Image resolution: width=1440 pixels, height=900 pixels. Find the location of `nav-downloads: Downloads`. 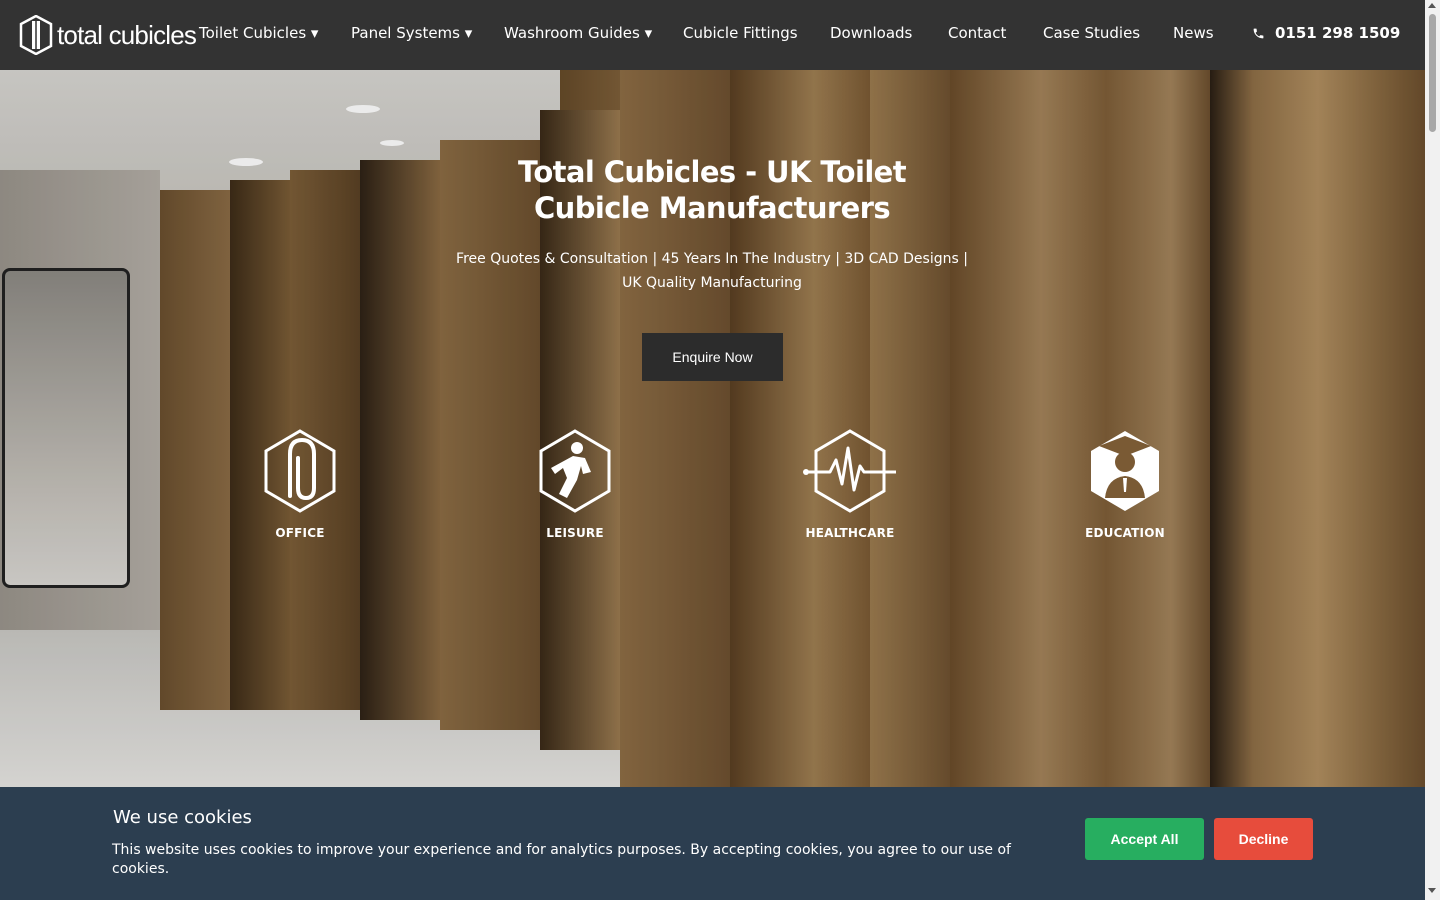

nav-downloads: Downloads is located at coordinates (871, 33).